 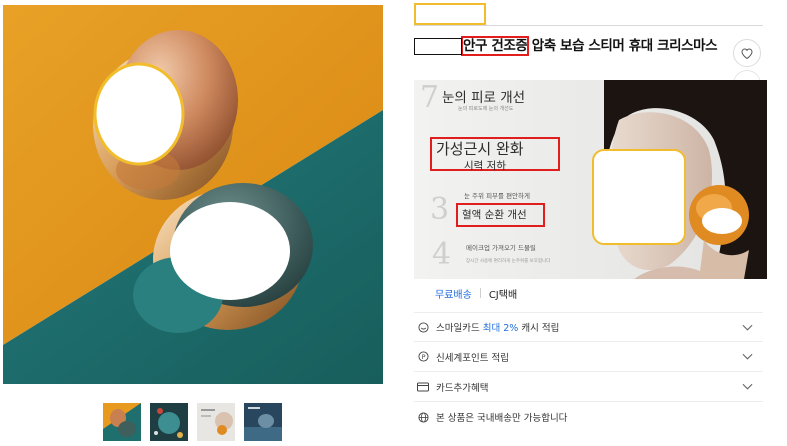 What do you see at coordinates (502, 418) in the screenshot?
I see `benefit-text-4: 본 상품은 국내배송만 가능합니다` at bounding box center [502, 418].